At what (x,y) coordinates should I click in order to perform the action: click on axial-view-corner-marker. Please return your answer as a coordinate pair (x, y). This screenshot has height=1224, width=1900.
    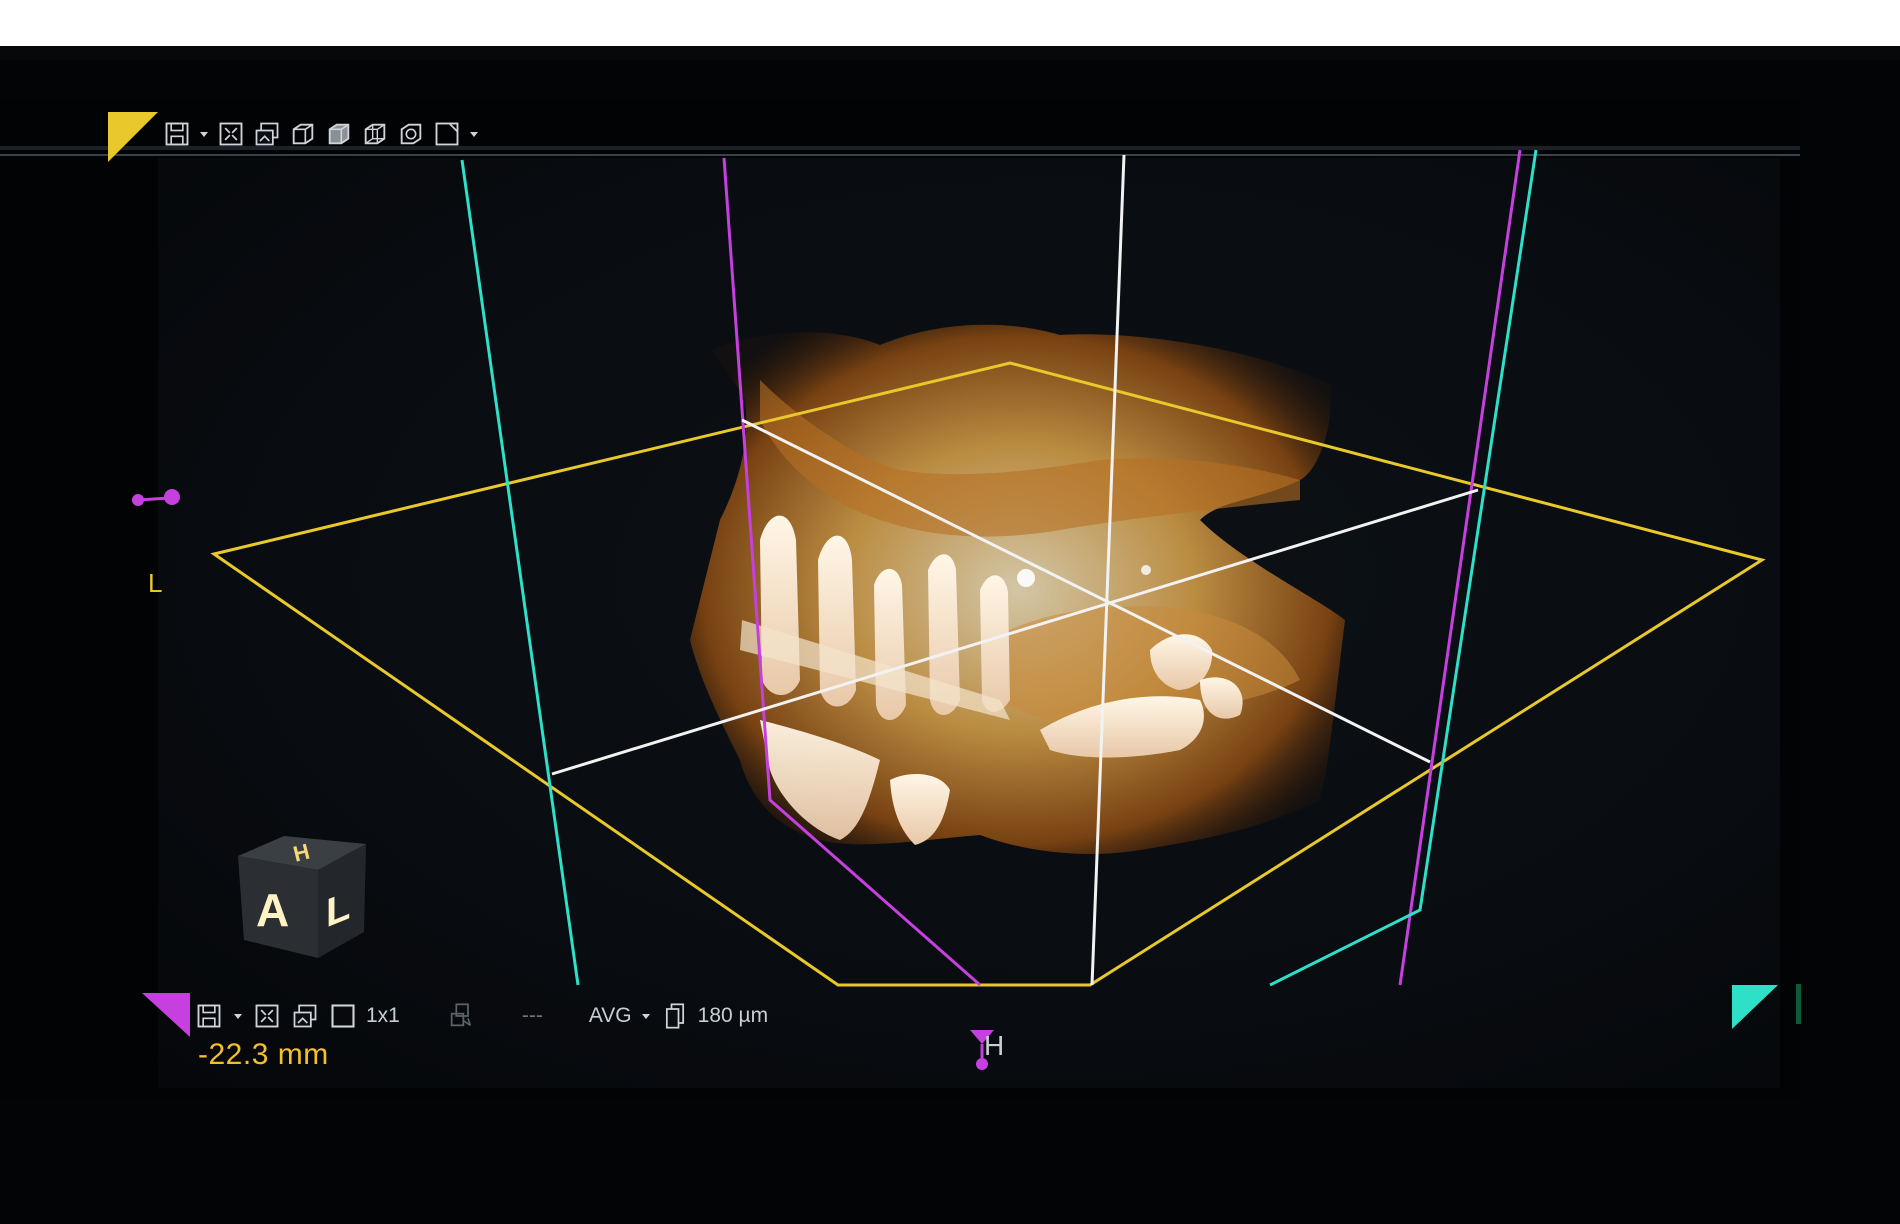
    Looking at the image, I should click on (133, 137).